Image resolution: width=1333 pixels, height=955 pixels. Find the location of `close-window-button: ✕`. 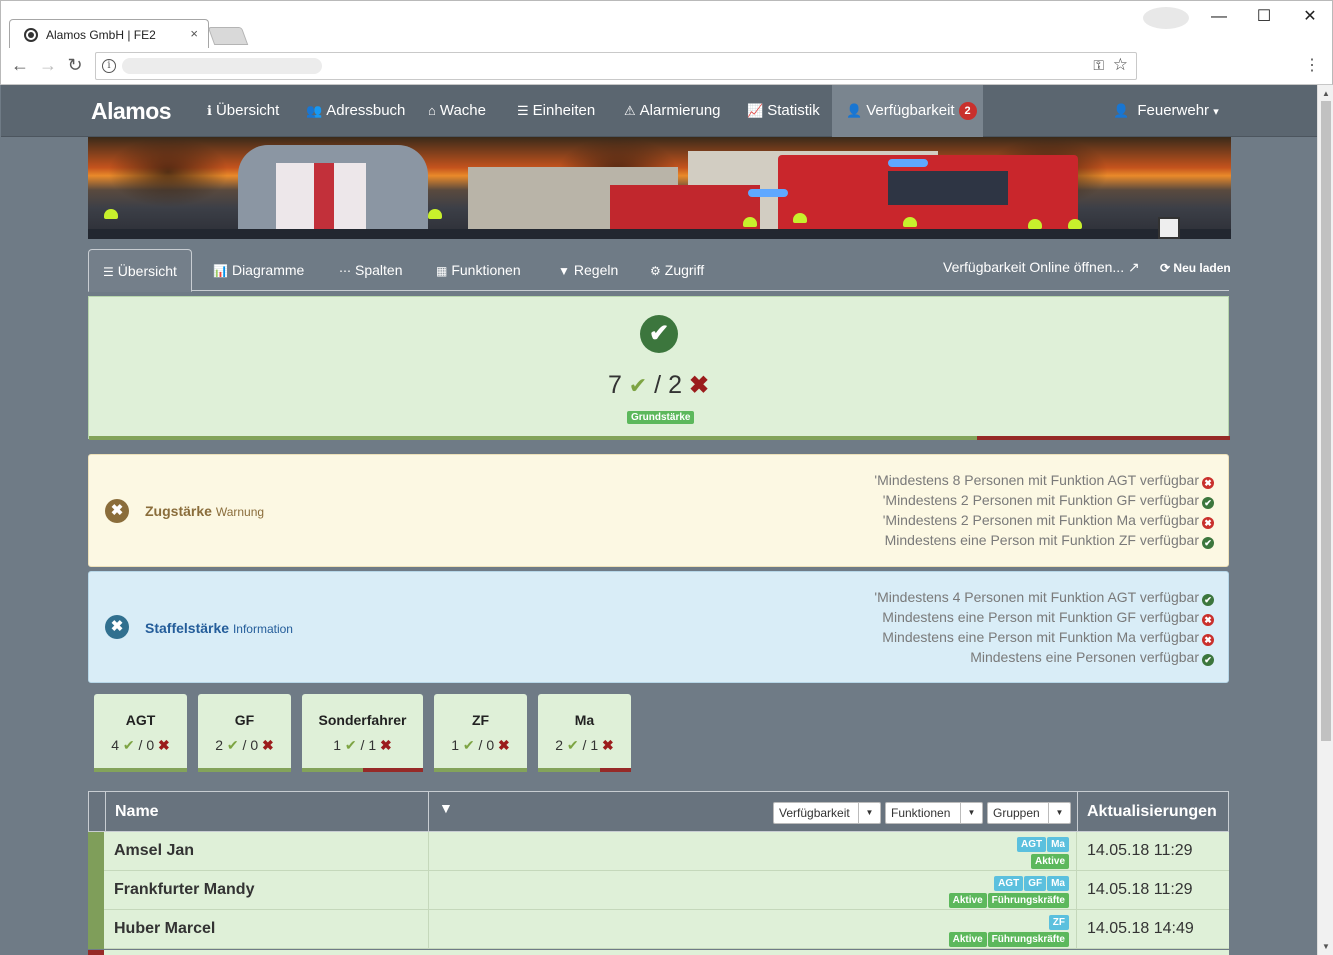

close-window-button: ✕ is located at coordinates (1310, 17).